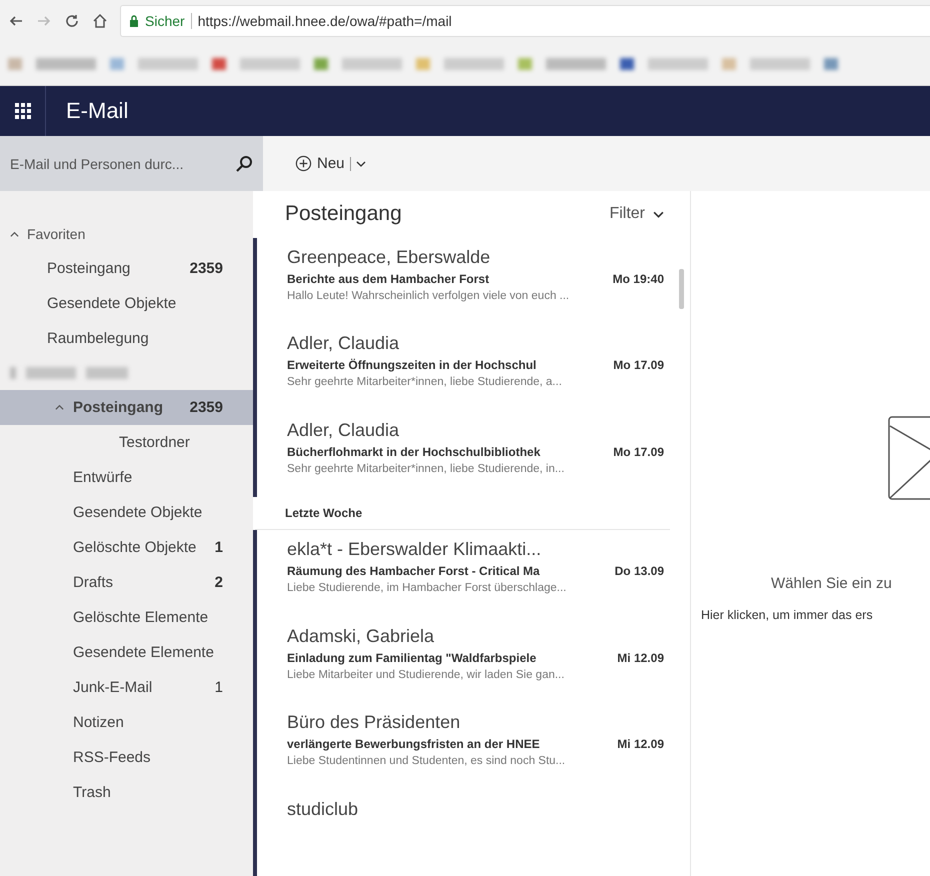 This screenshot has height=876, width=930. Describe the element at coordinates (343, 214) in the screenshot. I see `list-title: Posteingang` at that location.